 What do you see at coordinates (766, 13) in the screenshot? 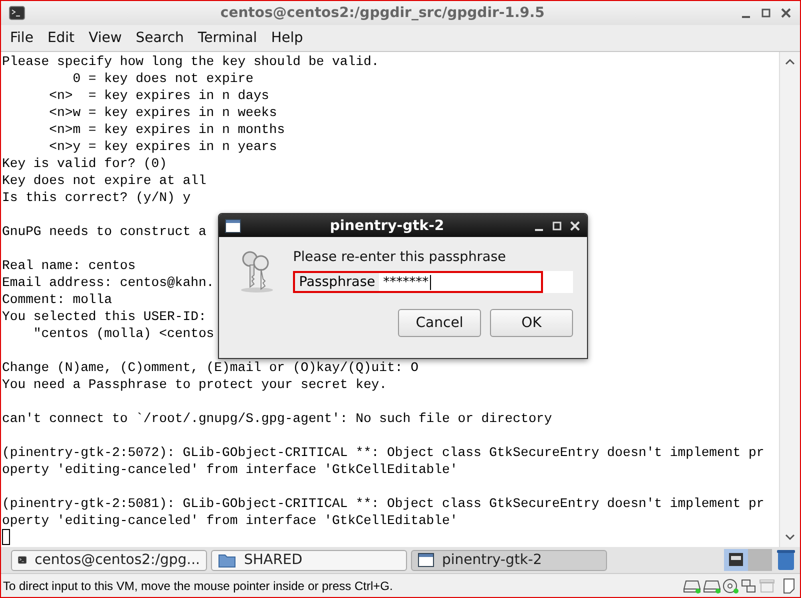
I see `maximize-icon` at bounding box center [766, 13].